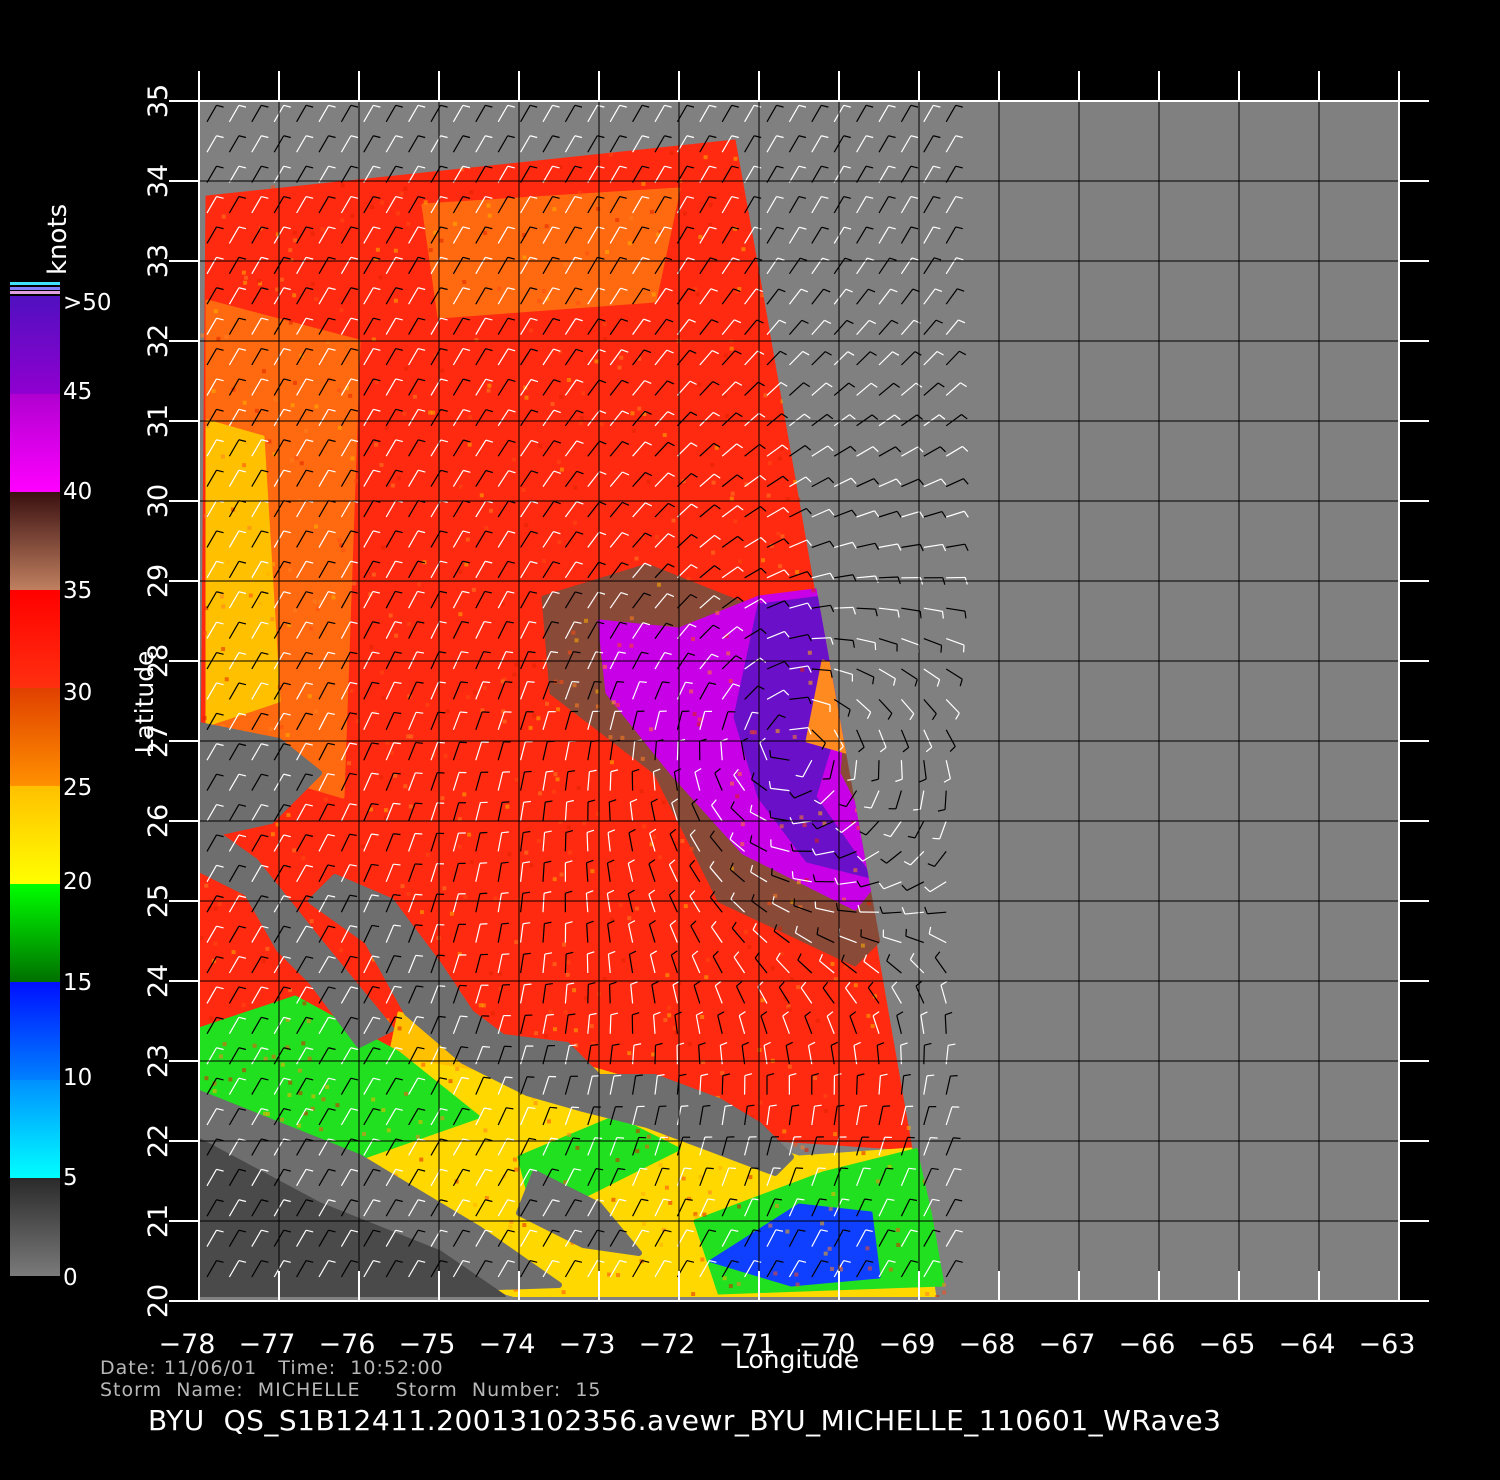 The width and height of the screenshot is (1500, 1480). I want to click on y-tick-label: 25, so click(158, 901).